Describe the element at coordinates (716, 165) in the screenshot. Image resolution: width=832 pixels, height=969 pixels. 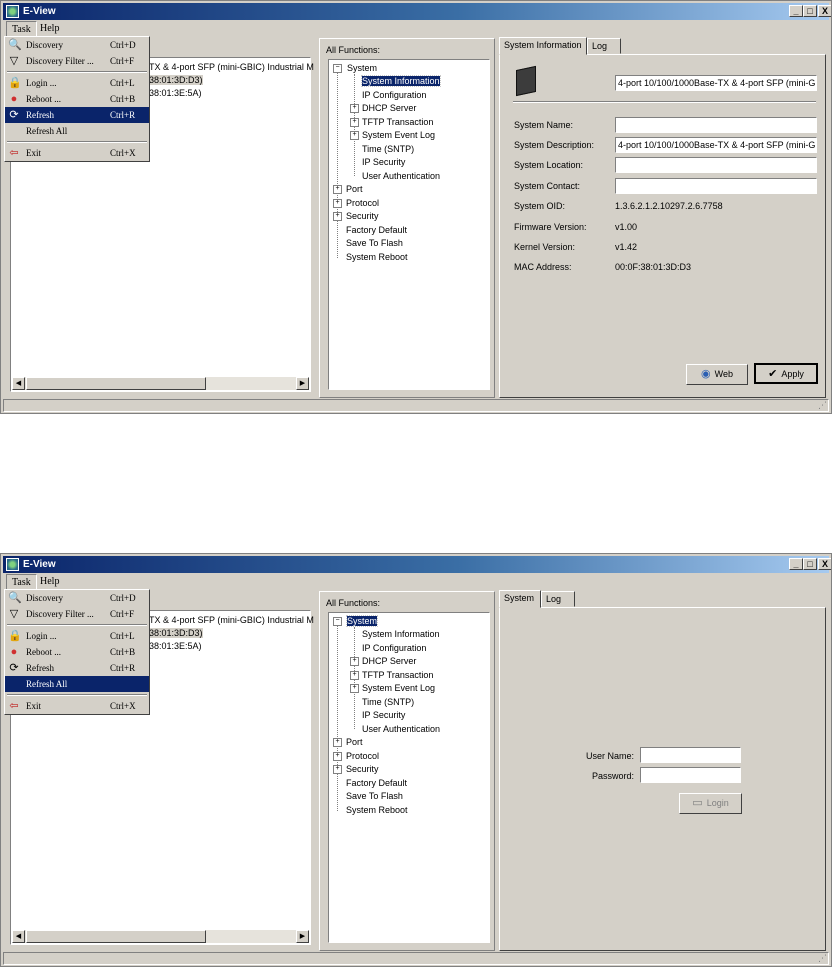
I see `system-location-input` at that location.